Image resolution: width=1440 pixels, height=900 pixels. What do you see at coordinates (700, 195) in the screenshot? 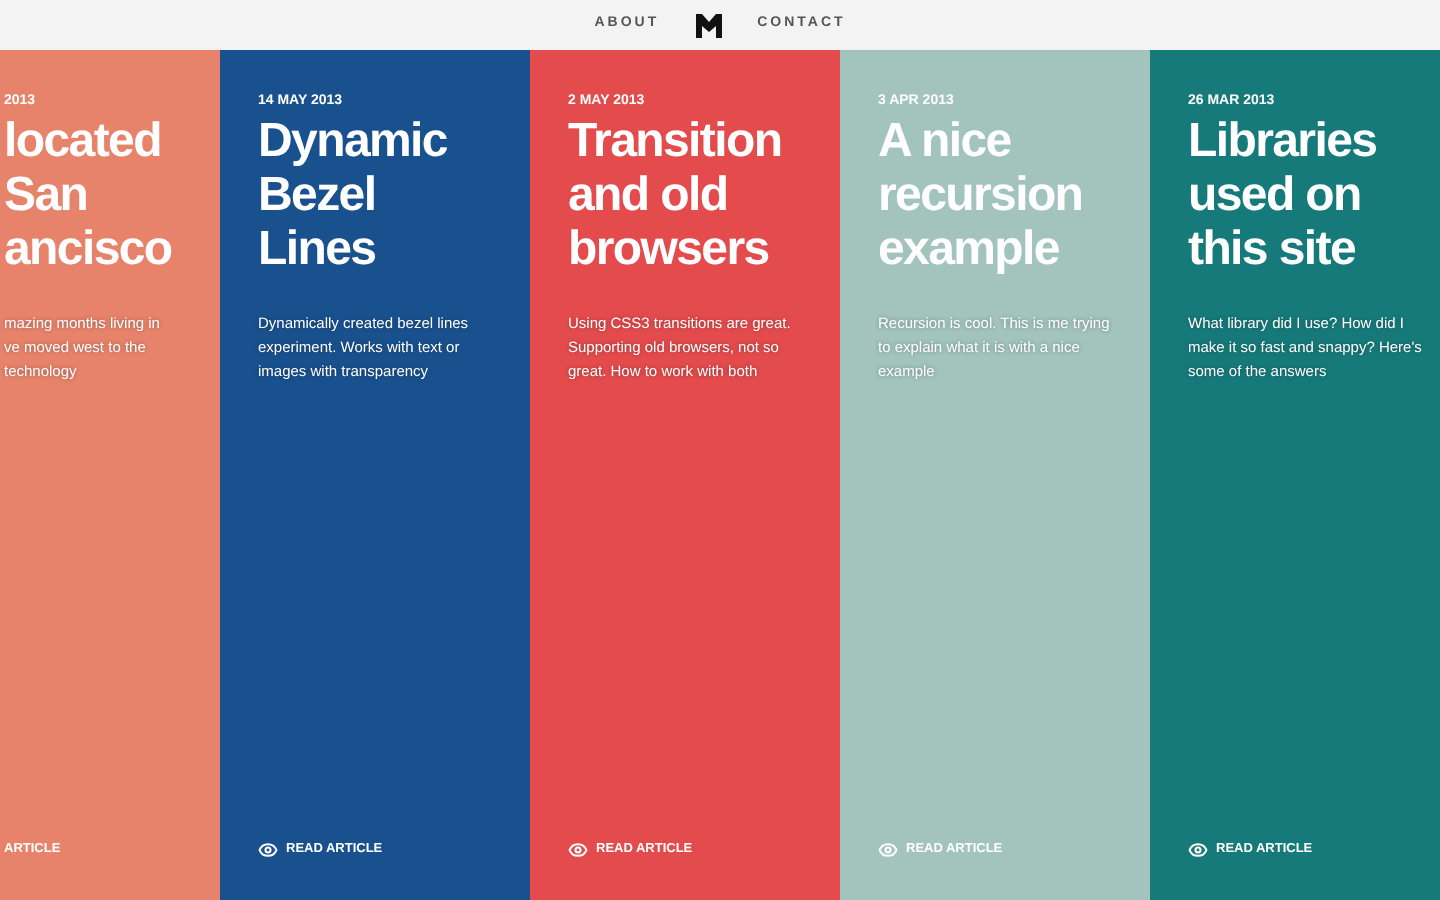
I see `article-title: Transition and old browsers` at bounding box center [700, 195].